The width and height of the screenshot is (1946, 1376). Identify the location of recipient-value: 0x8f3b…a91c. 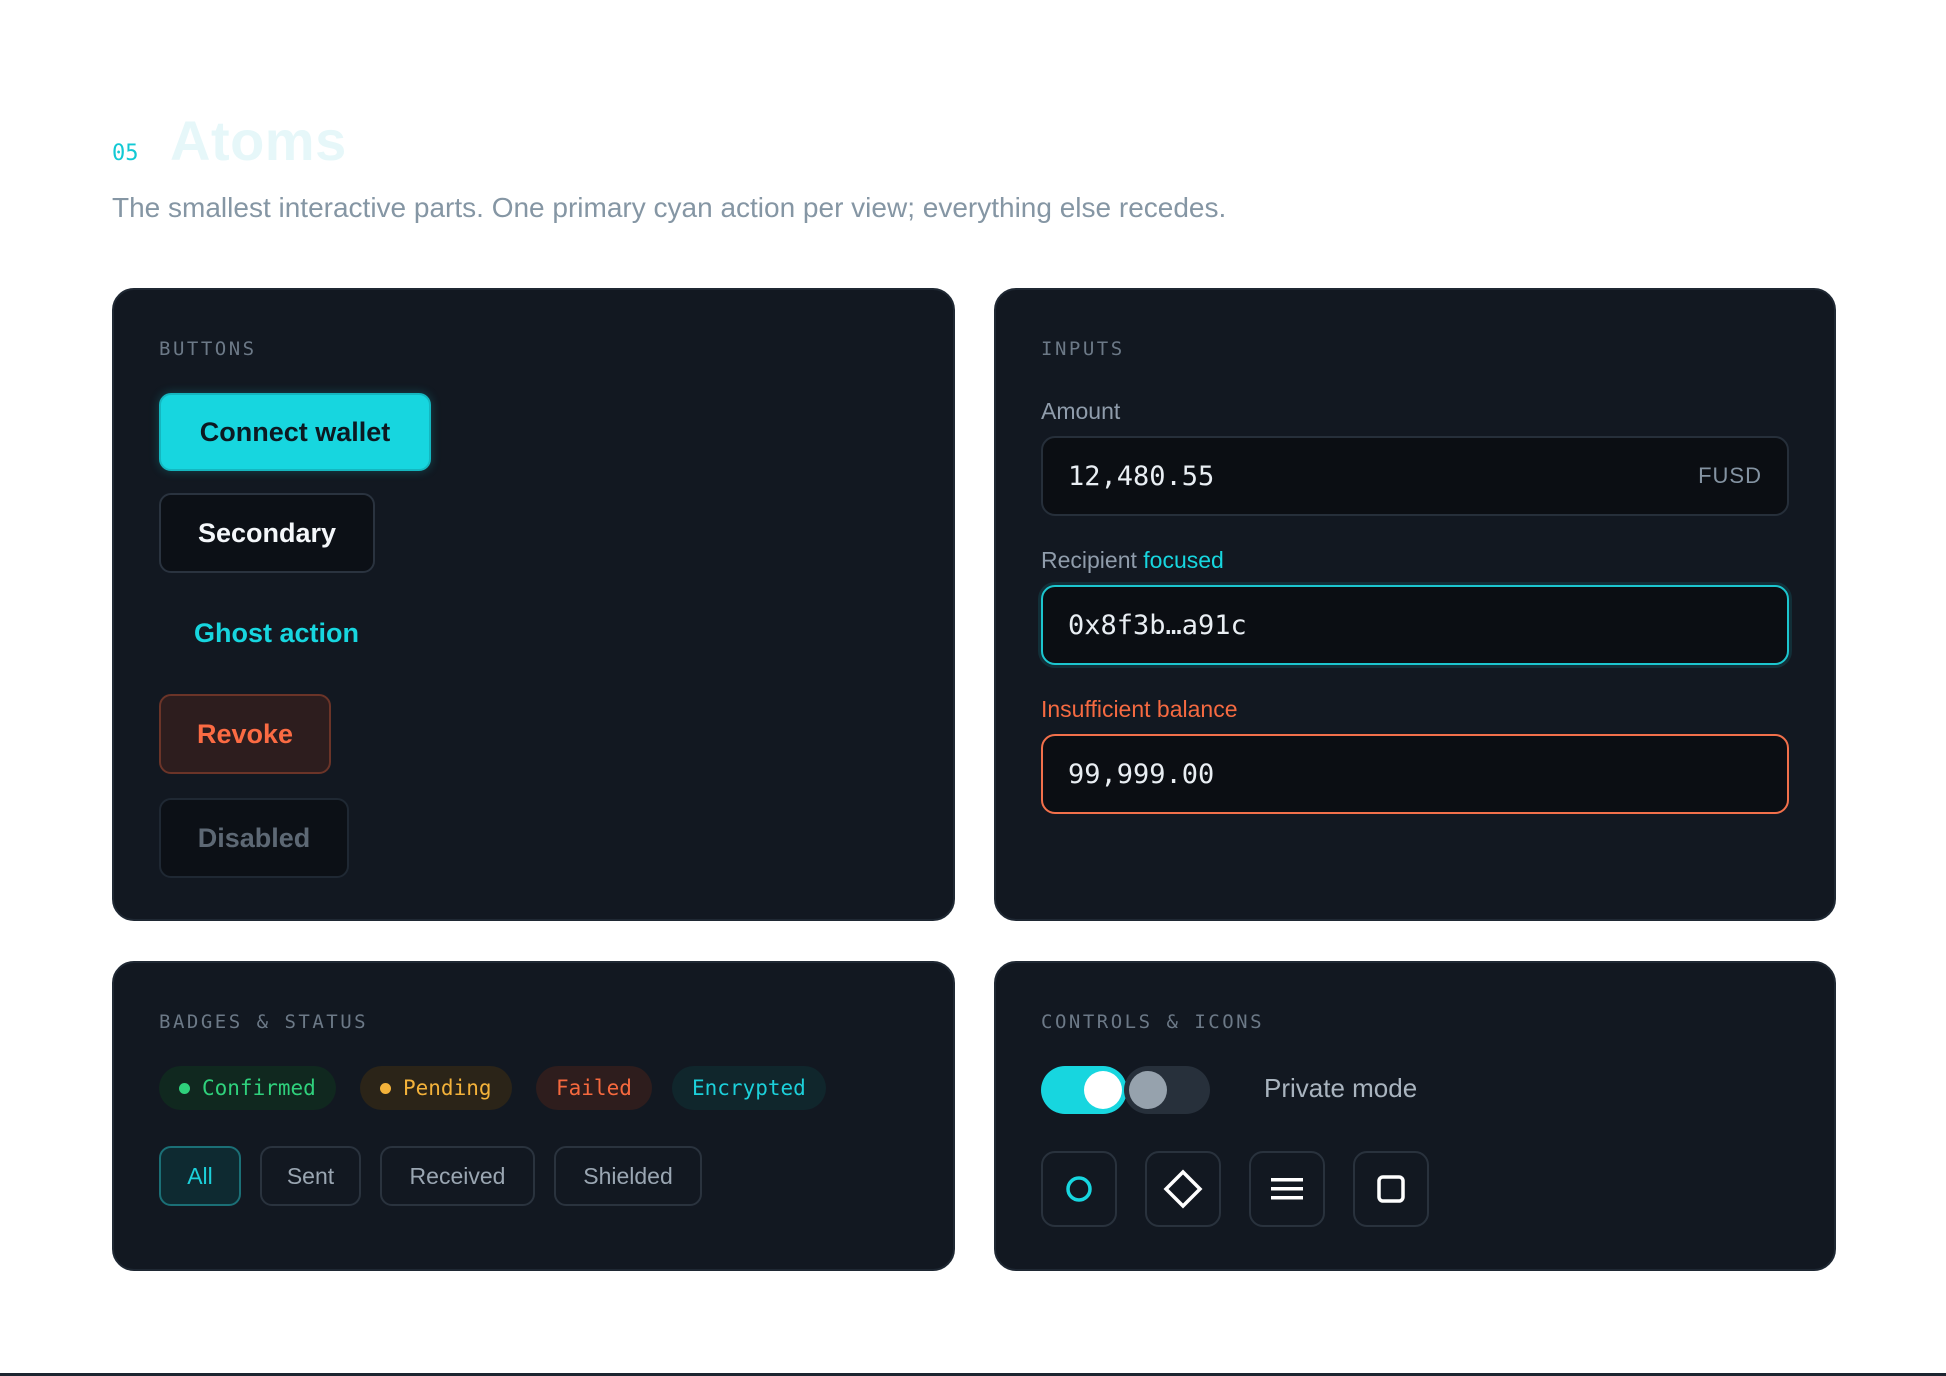
(1157, 625).